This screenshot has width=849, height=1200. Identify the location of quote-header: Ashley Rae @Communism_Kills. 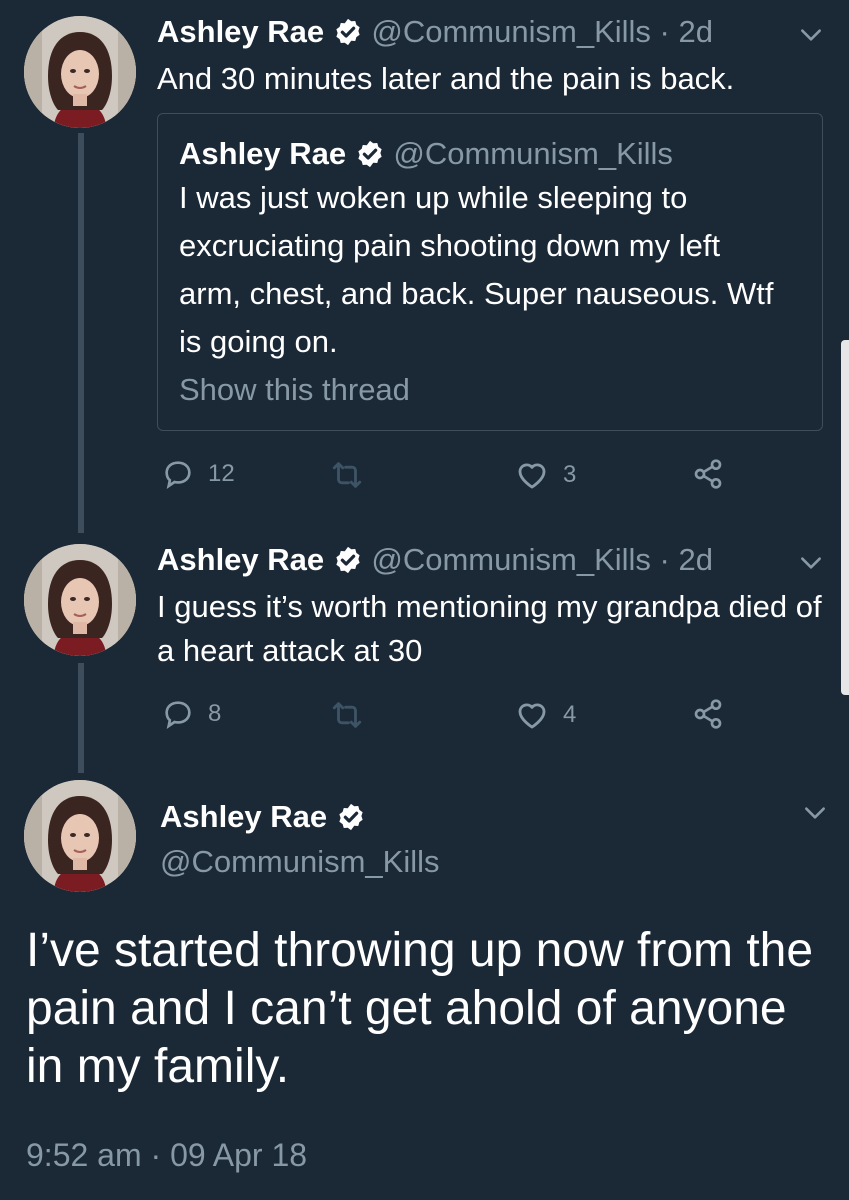
(426, 153).